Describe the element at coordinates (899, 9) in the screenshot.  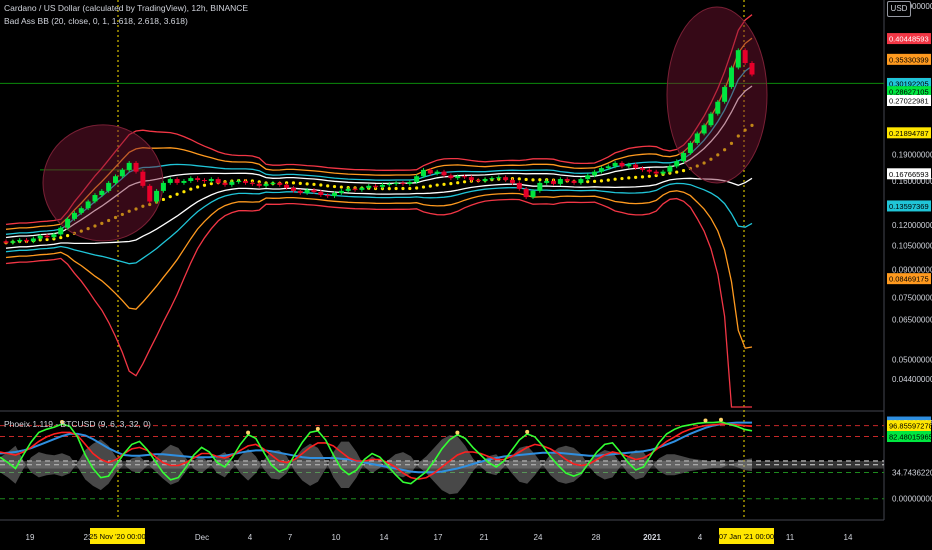
I see `currency-button: USD` at that location.